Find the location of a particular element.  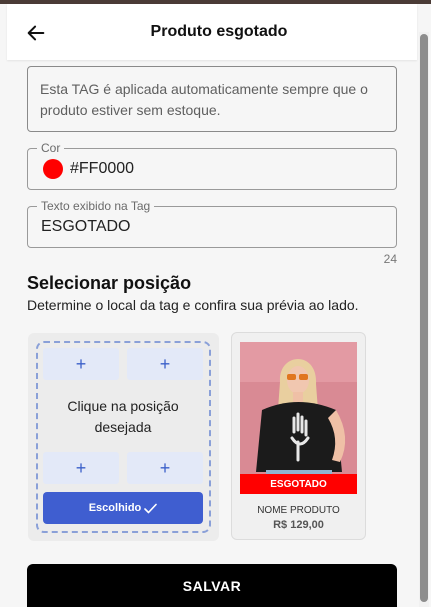

product-price: R$ 129,00 is located at coordinates (298, 525).